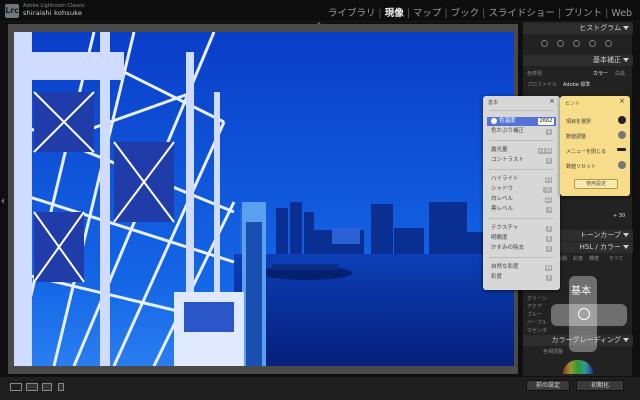  What do you see at coordinates (544, 43) in the screenshot?
I see `crop-tool-icon` at bounding box center [544, 43].